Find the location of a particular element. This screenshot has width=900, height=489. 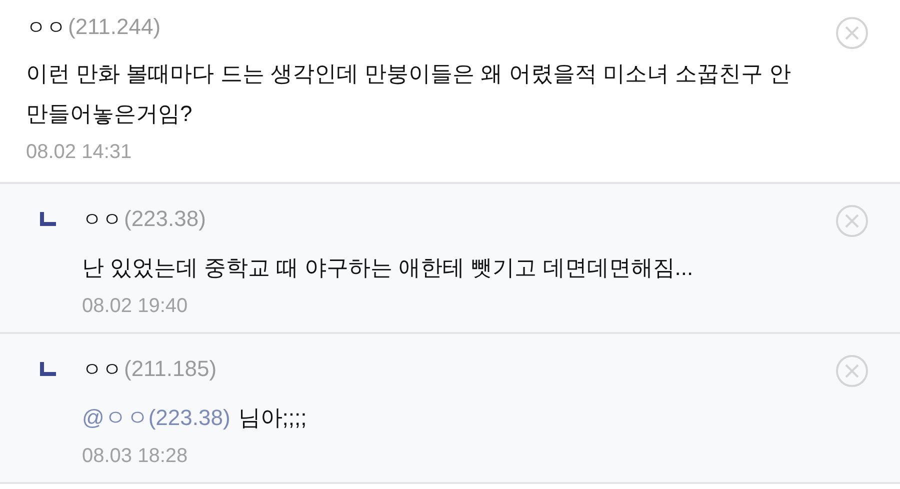

ip-address: (211.185) is located at coordinates (170, 369).